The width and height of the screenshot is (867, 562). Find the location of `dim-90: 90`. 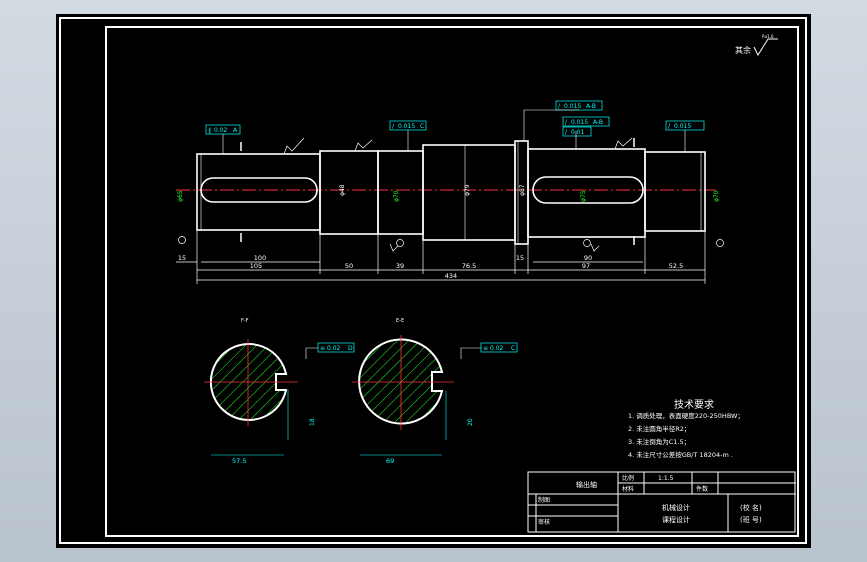

dim-90: 90 is located at coordinates (588, 258).